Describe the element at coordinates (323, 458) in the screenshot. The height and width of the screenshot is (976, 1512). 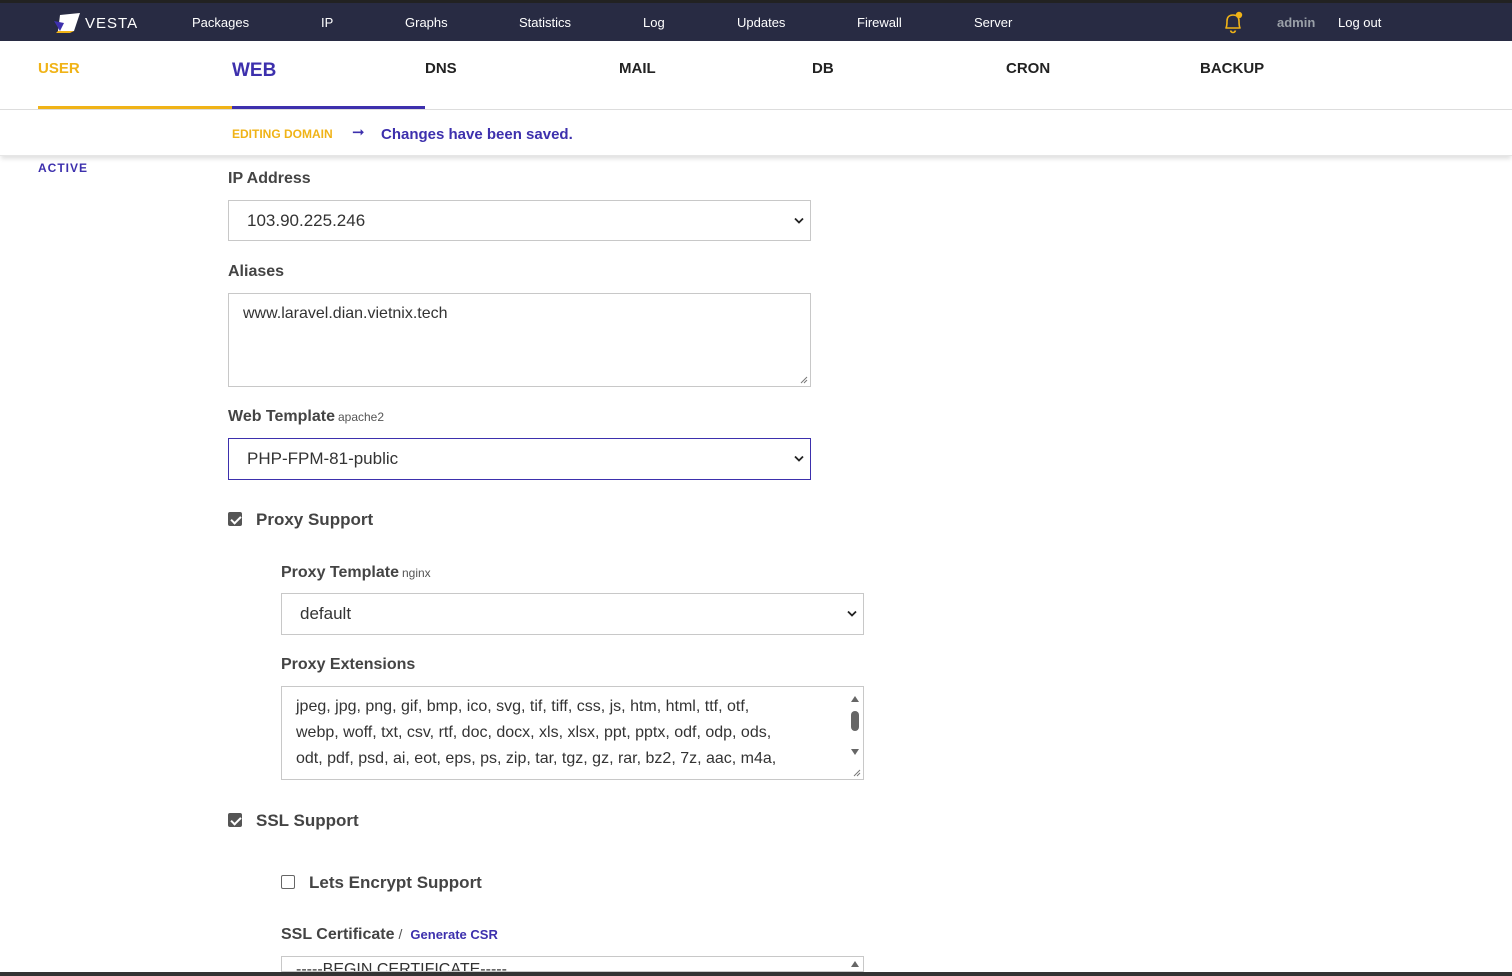
I see `web-template-value: PHP-FPM-81-public` at that location.